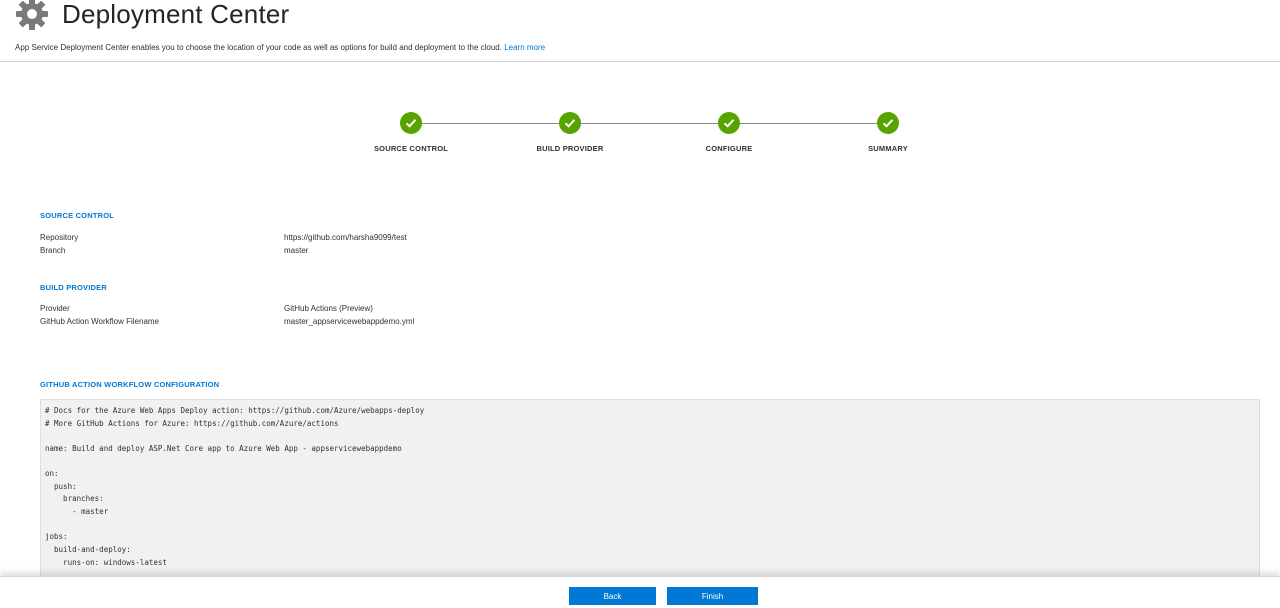 The width and height of the screenshot is (1280, 608). I want to click on workflow-filename-label: GitHub Action Workflow Filename, so click(100, 321).